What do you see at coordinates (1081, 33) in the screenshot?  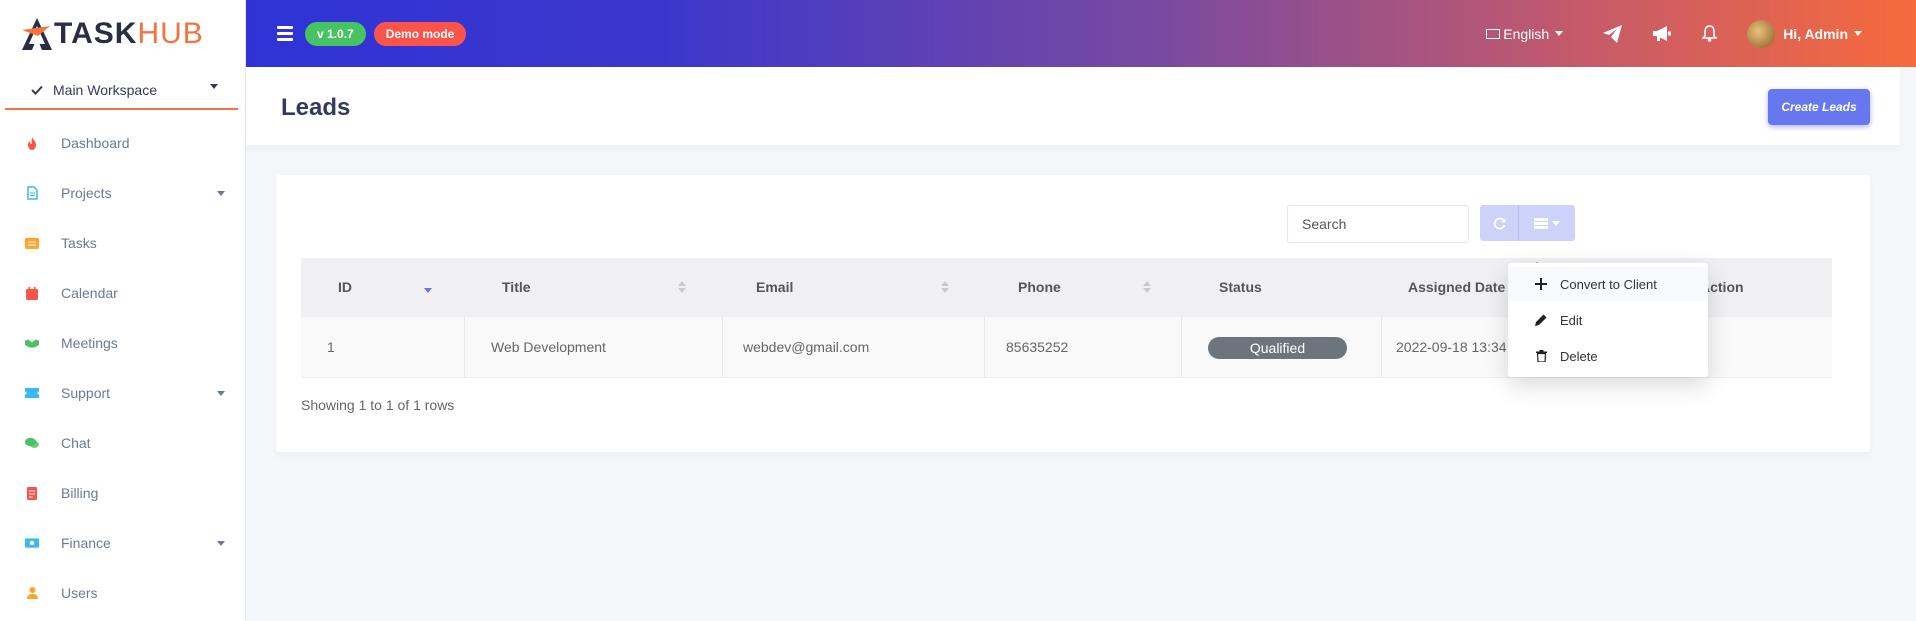 I see `top-navbar: v 1.0.7 Demo mode English Hi, Admin` at bounding box center [1081, 33].